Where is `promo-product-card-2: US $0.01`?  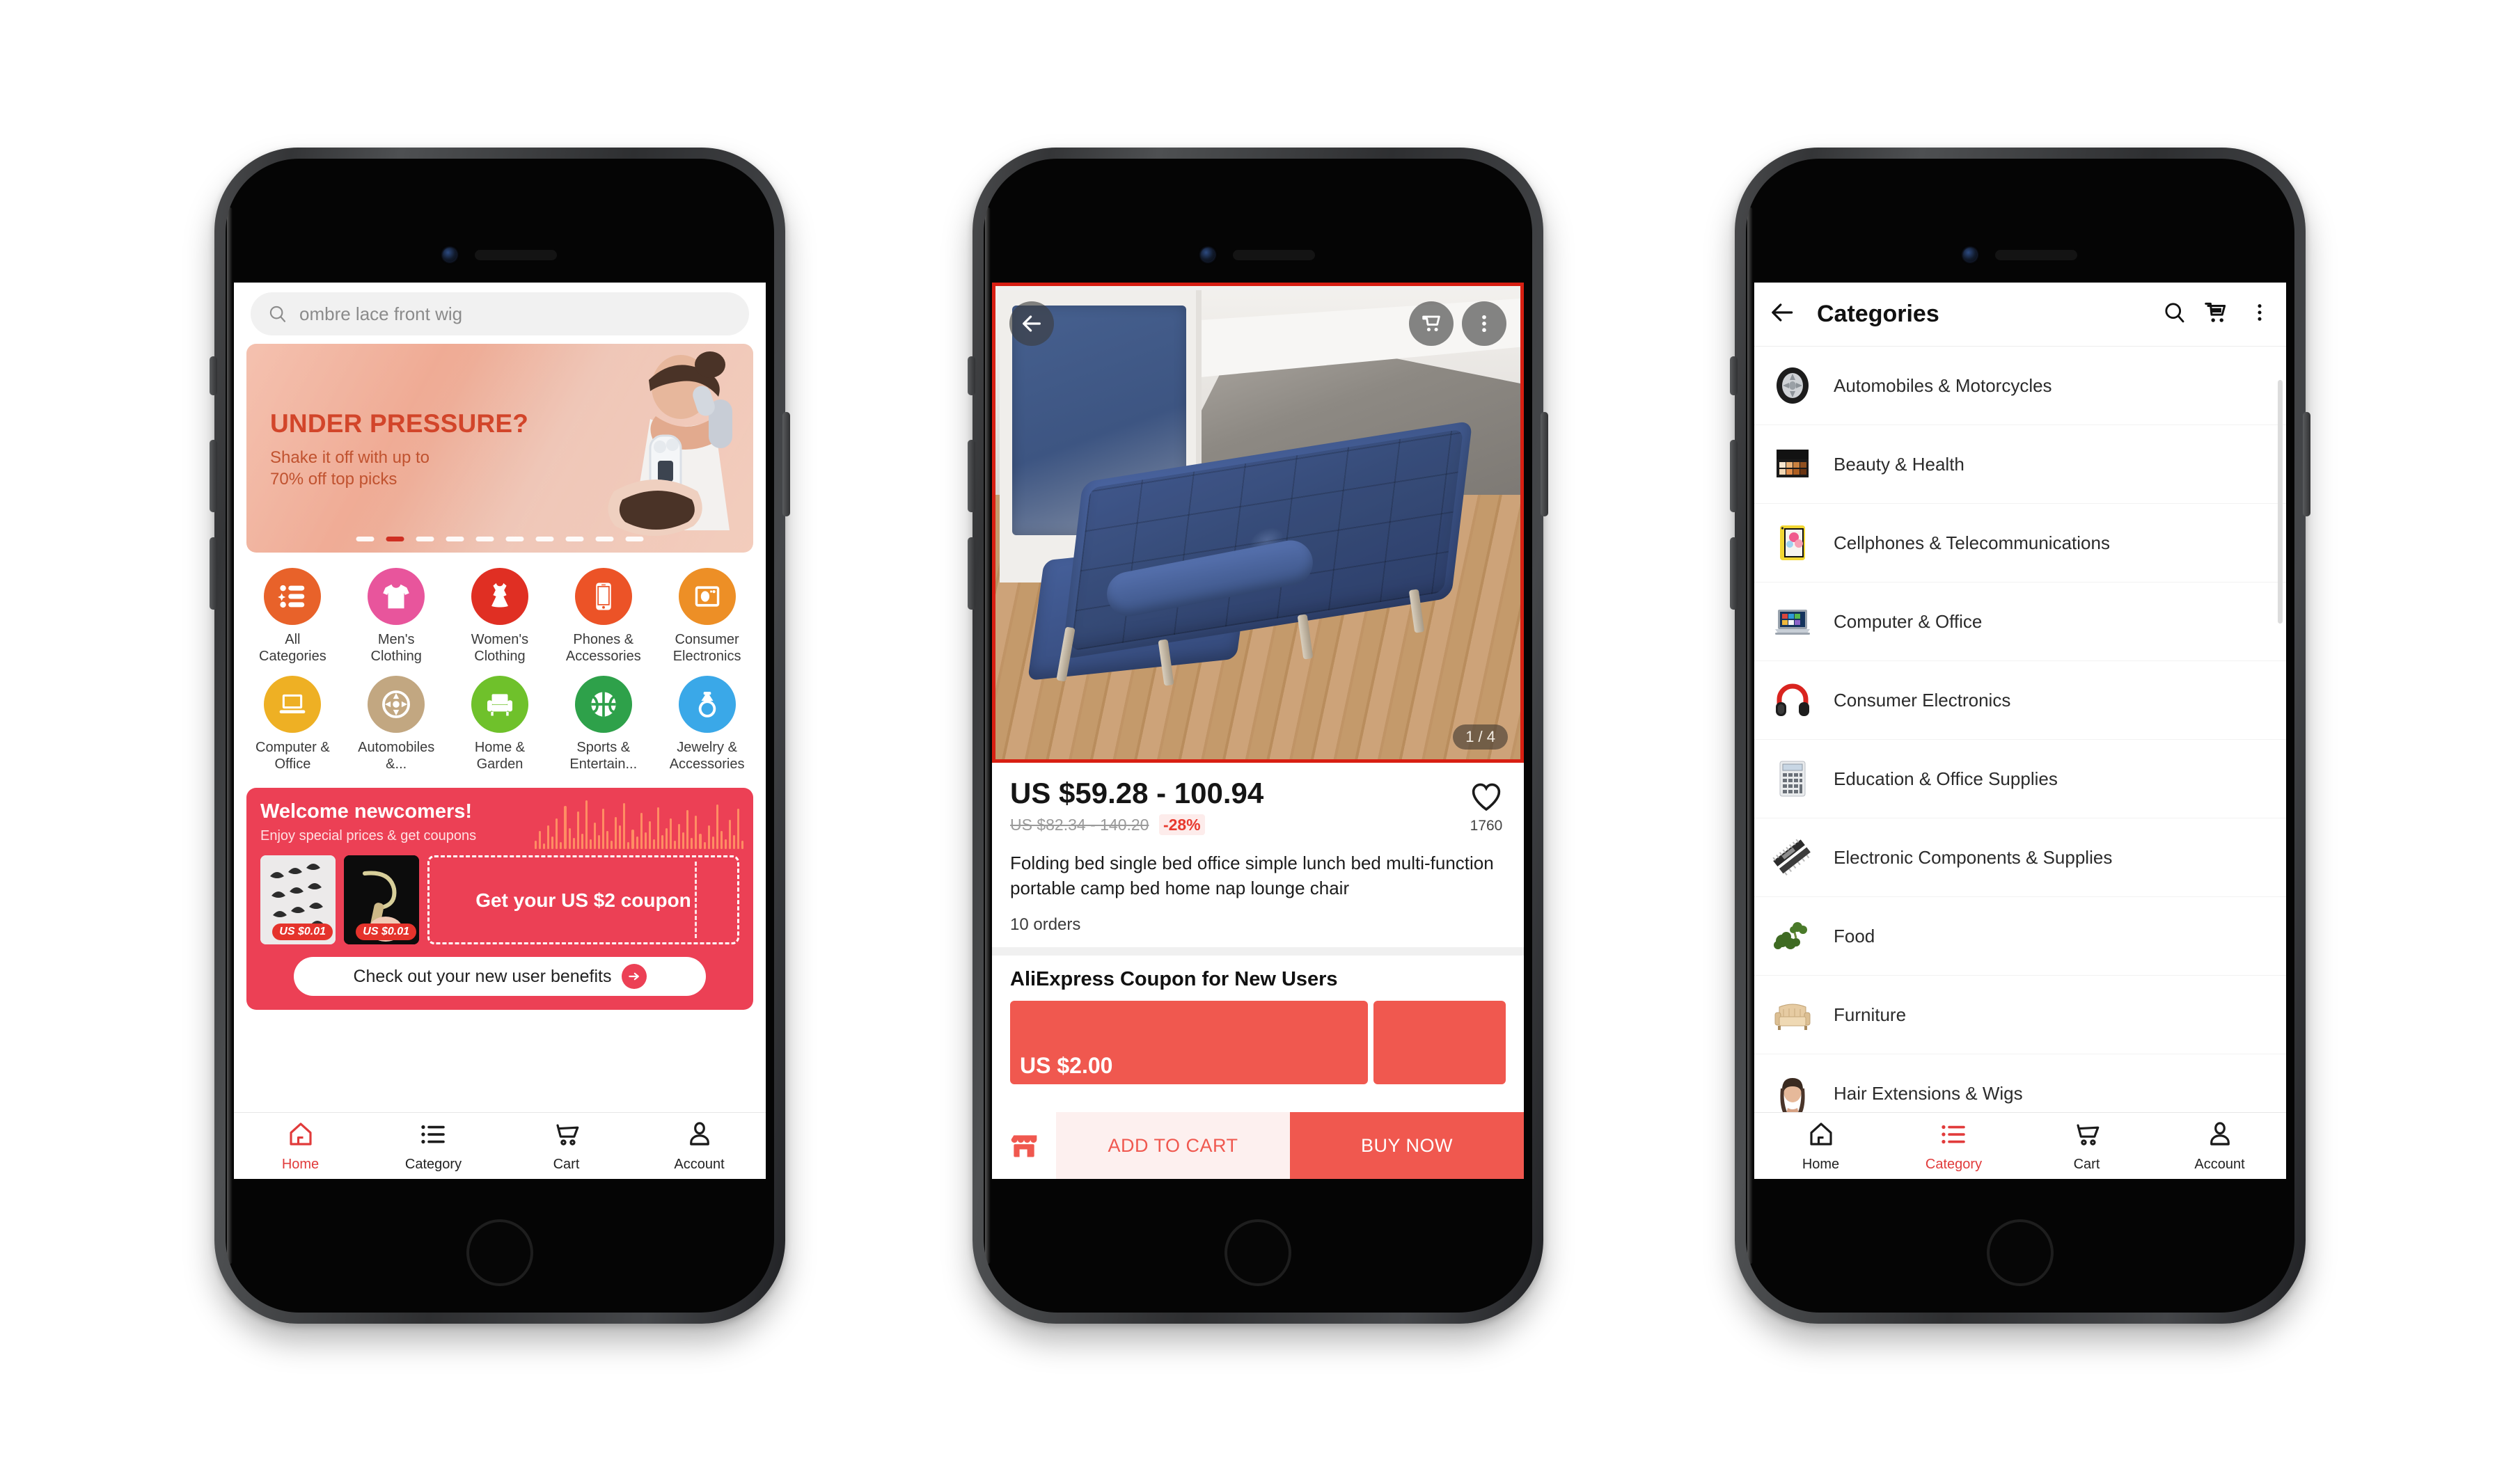
promo-product-card-2: US $0.01 is located at coordinates (382, 900).